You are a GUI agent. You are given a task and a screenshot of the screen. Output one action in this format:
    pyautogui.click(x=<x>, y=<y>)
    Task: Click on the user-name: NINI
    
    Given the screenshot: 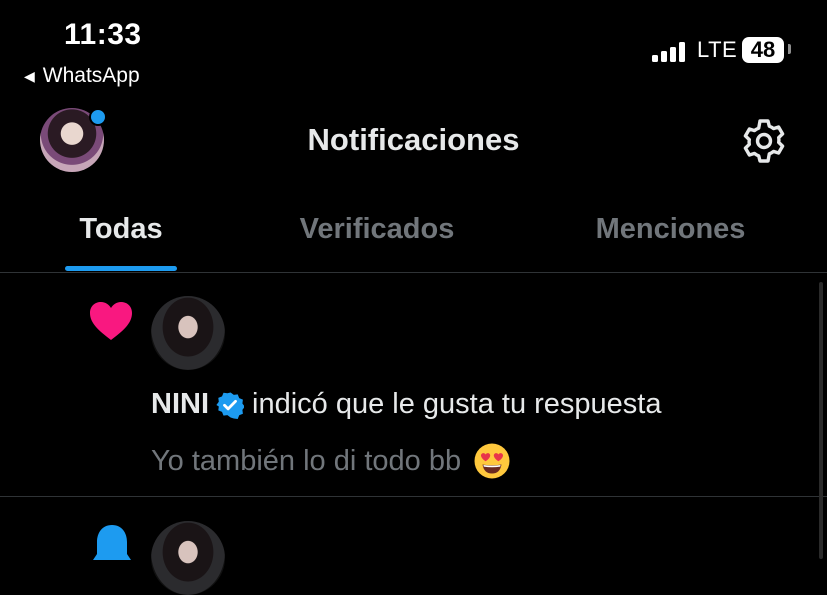 What is the action you would take?
    pyautogui.click(x=180, y=404)
    